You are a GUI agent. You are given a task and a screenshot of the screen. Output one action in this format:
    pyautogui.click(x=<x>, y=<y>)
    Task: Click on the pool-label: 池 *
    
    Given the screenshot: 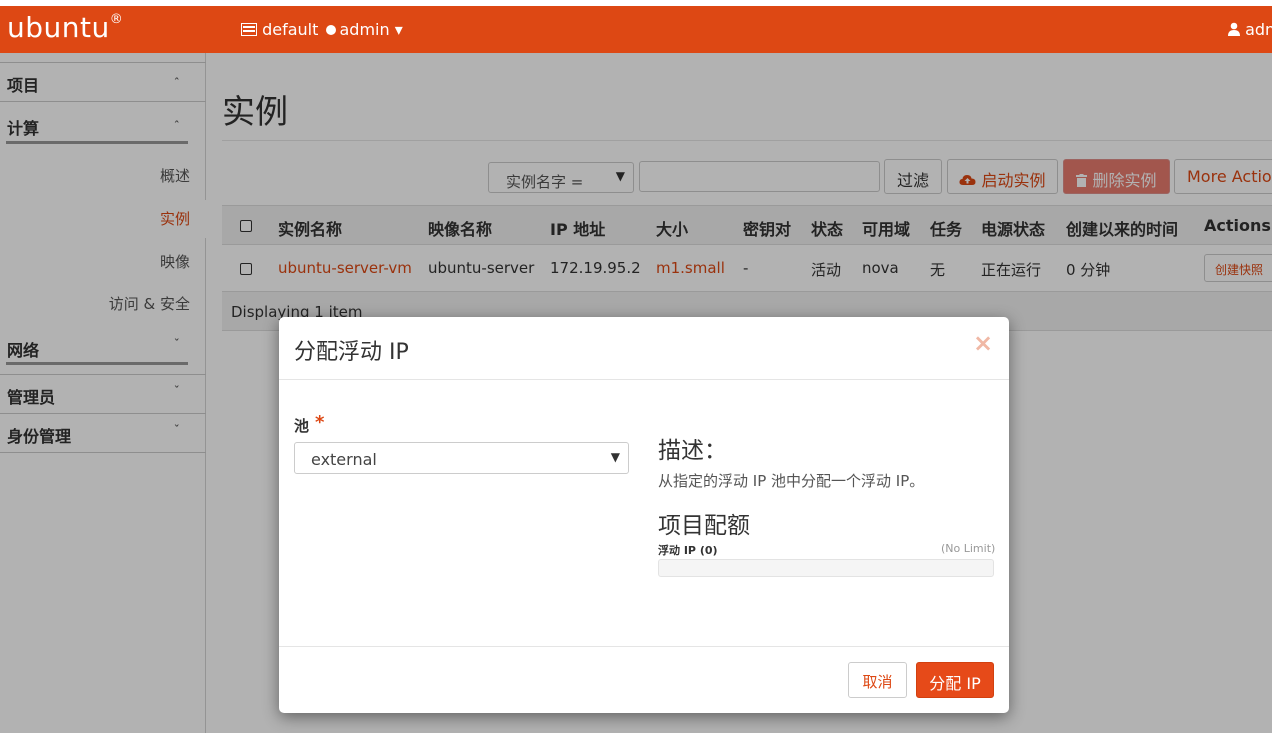 What is the action you would take?
    pyautogui.click(x=309, y=424)
    